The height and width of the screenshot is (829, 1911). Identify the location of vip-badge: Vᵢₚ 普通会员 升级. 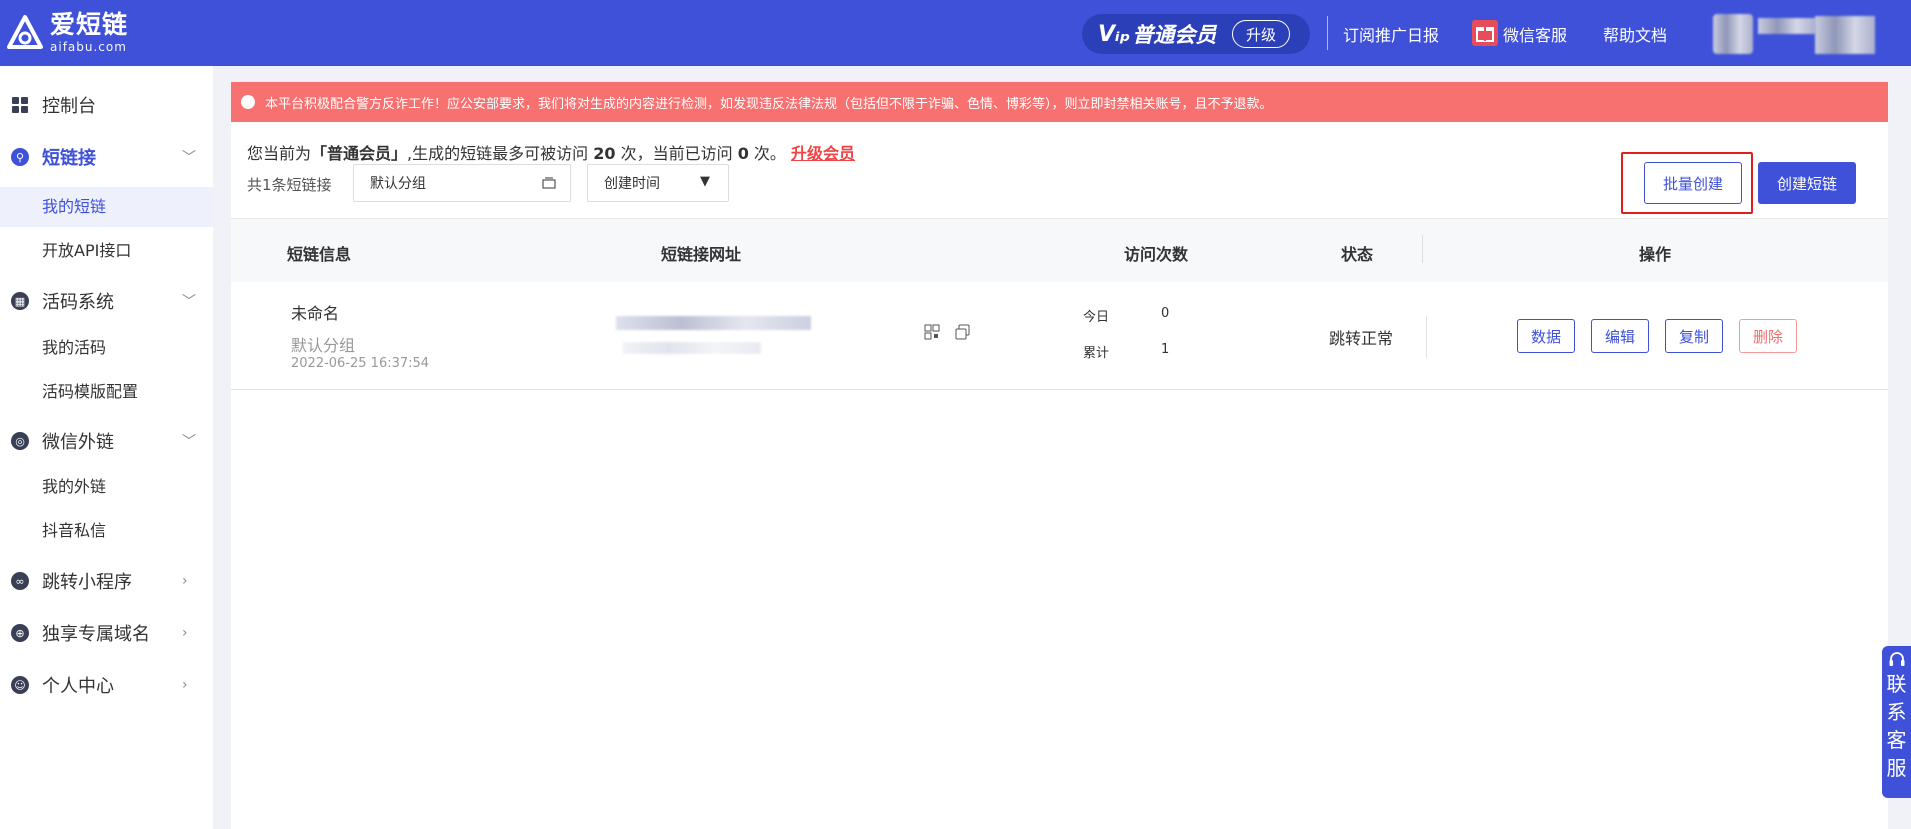
(1196, 34).